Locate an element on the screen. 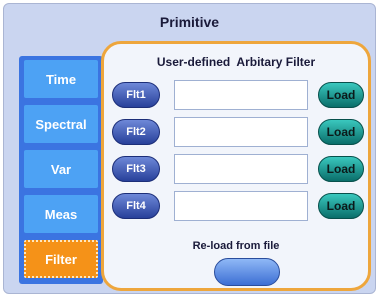  flt1-field is located at coordinates (241, 95).